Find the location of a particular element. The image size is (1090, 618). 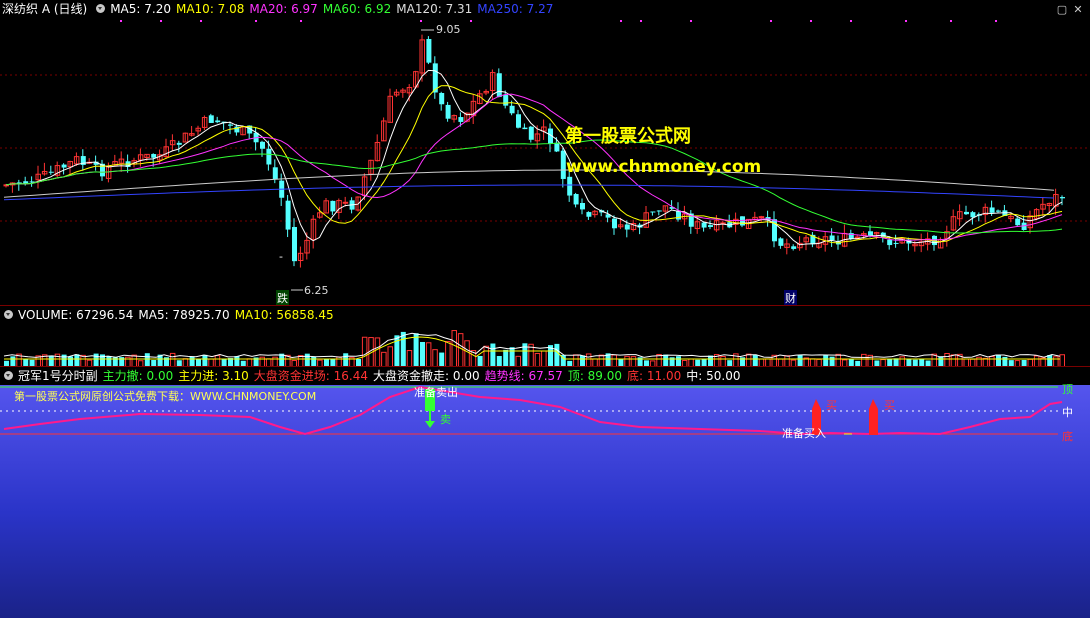

ma250-line is located at coordinates (529, 192).